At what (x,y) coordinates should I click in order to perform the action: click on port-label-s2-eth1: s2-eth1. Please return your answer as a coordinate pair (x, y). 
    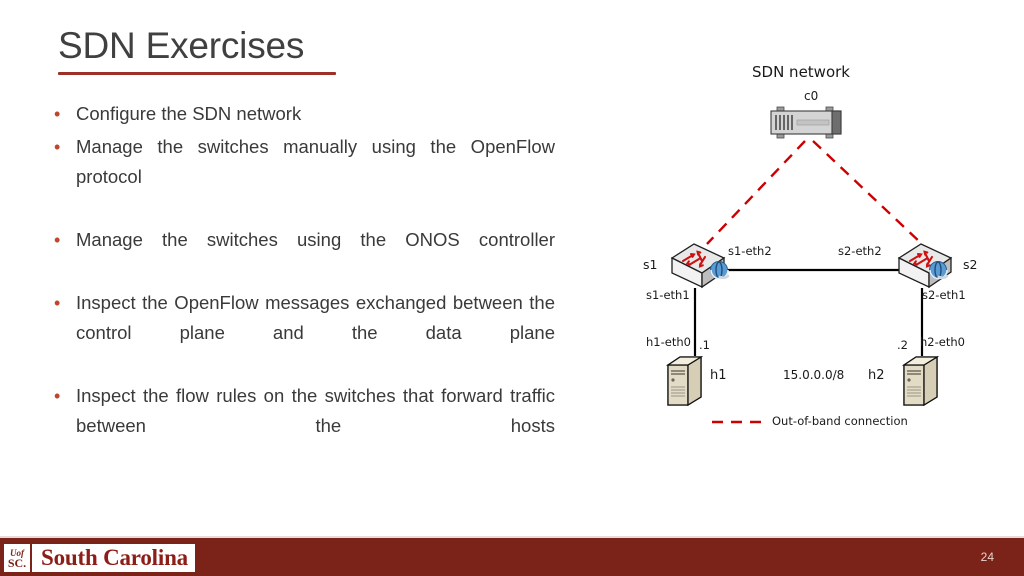
    Looking at the image, I should click on (944, 295).